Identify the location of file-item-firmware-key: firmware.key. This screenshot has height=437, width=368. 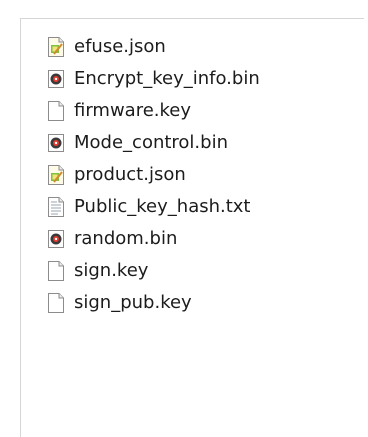
(153, 111).